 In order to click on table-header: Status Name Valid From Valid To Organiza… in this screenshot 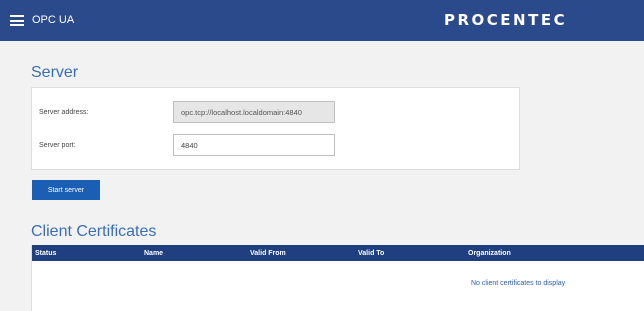, I will do `click(338, 253)`.